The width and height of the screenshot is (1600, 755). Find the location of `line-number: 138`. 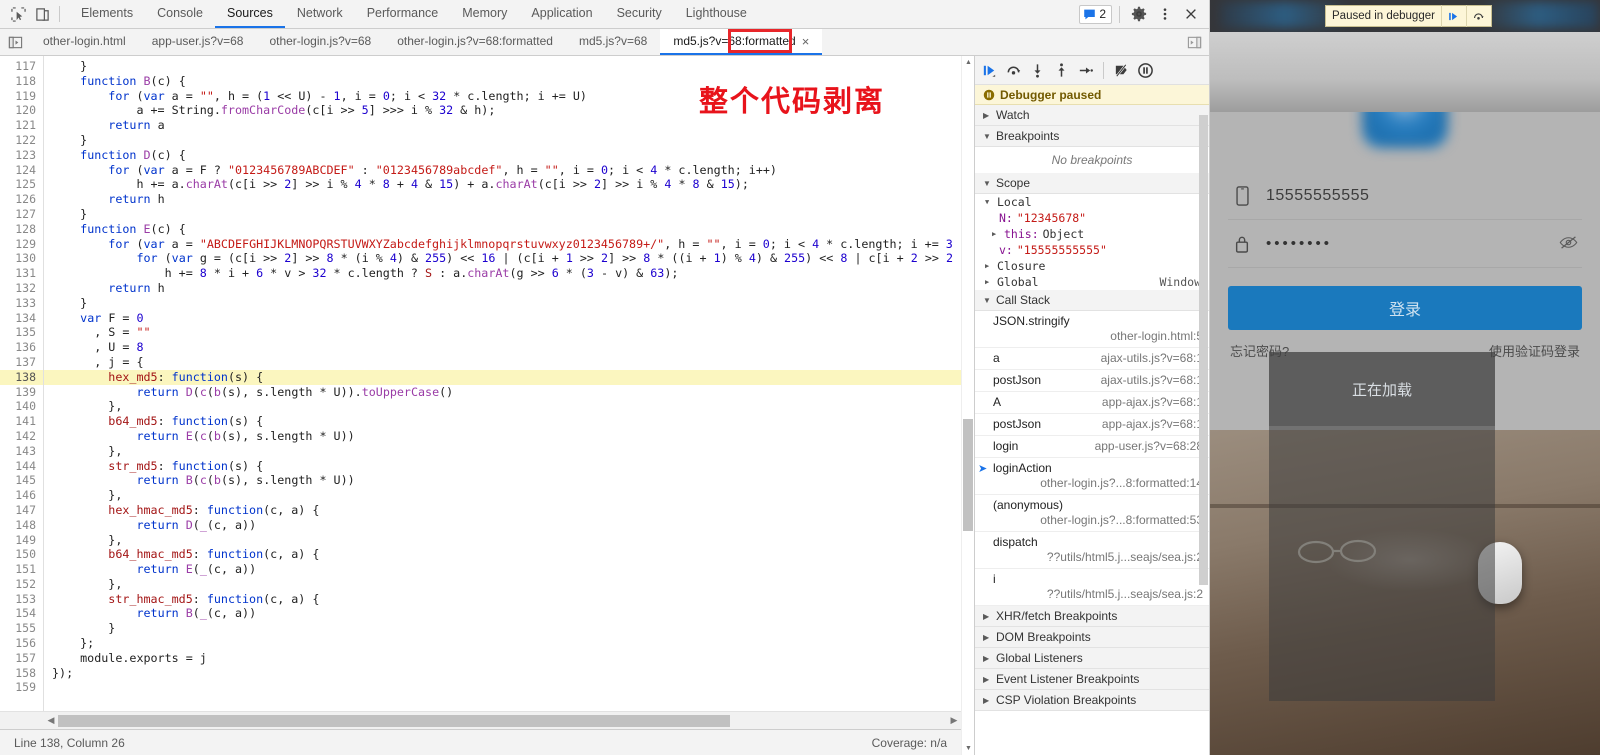

line-number: 138 is located at coordinates (21, 377).